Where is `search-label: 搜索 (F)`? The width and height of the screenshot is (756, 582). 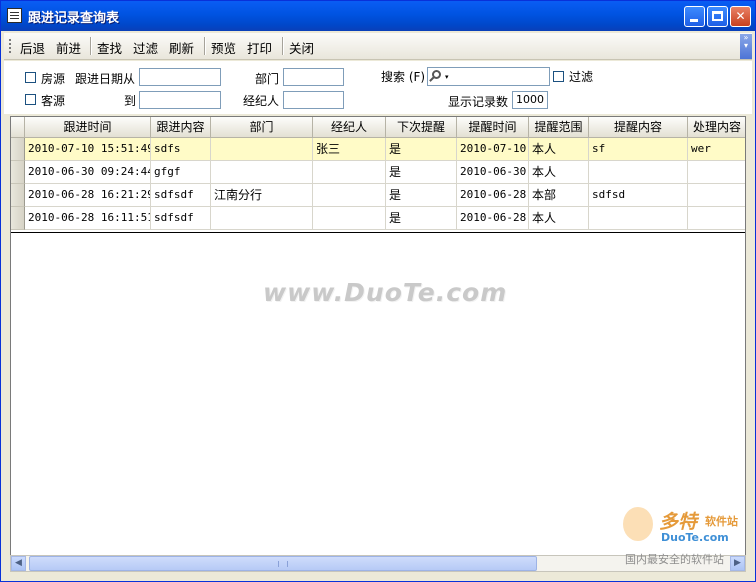 search-label: 搜索 (F) is located at coordinates (403, 77).